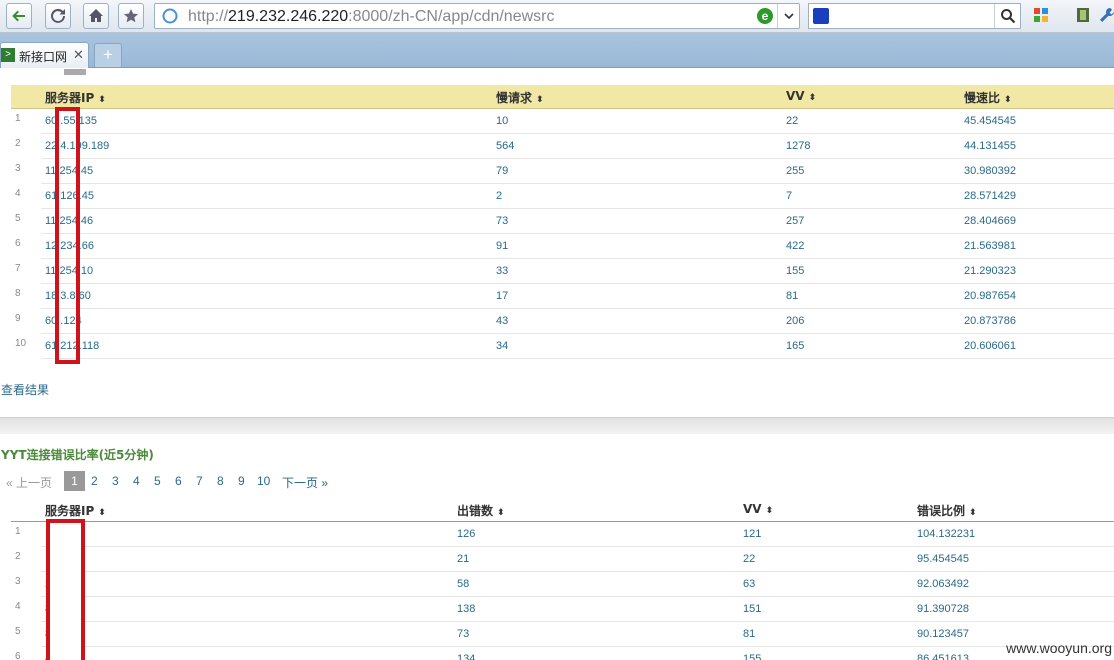 The height and width of the screenshot is (660, 1114). I want to click on cell-vv: 1278, so click(798, 146).